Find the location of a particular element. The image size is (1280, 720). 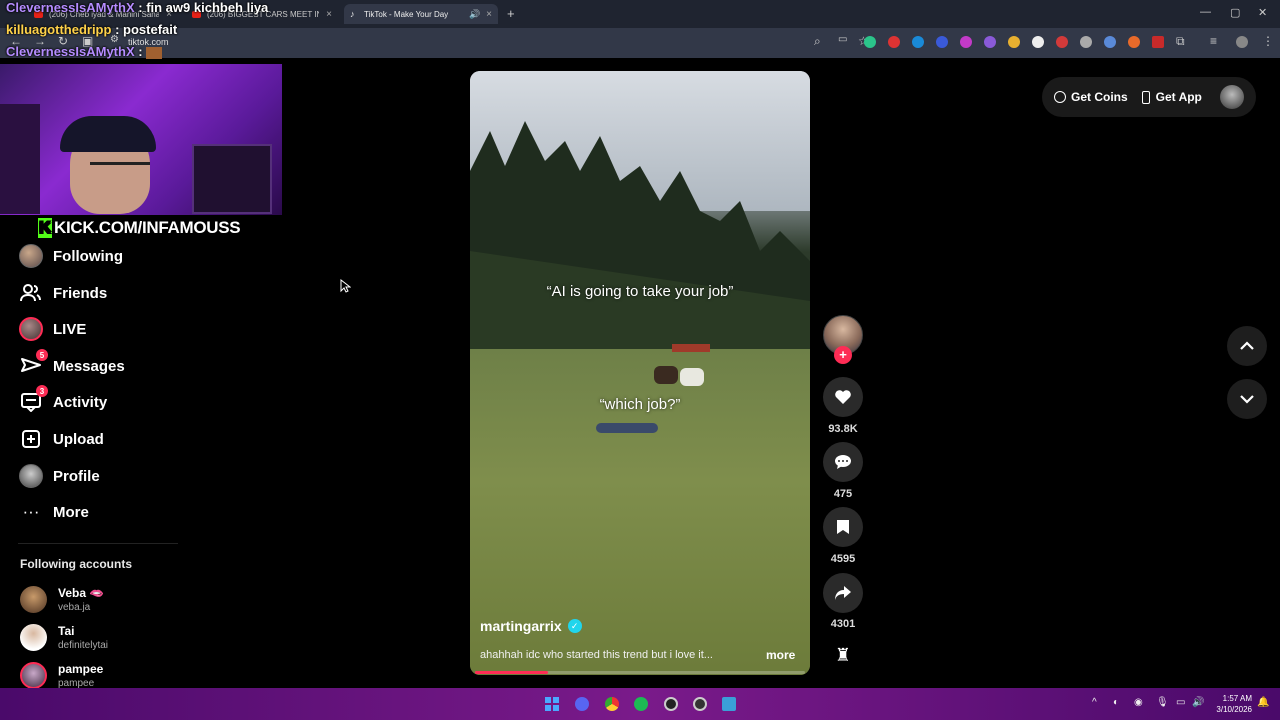

comment-button is located at coordinates (843, 462).